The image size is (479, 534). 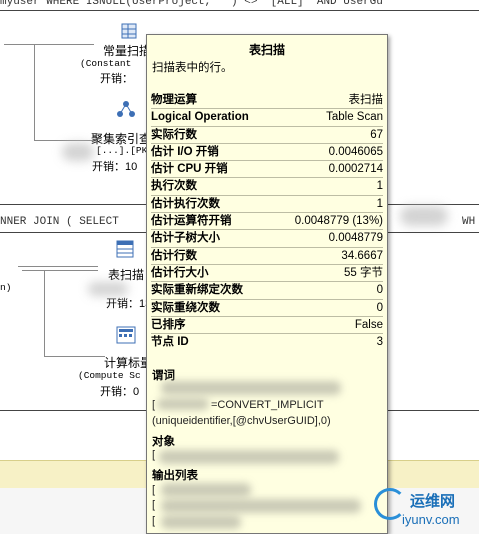 I want to click on node-cost-table-scan: 开销：13, so click(x=129, y=304).